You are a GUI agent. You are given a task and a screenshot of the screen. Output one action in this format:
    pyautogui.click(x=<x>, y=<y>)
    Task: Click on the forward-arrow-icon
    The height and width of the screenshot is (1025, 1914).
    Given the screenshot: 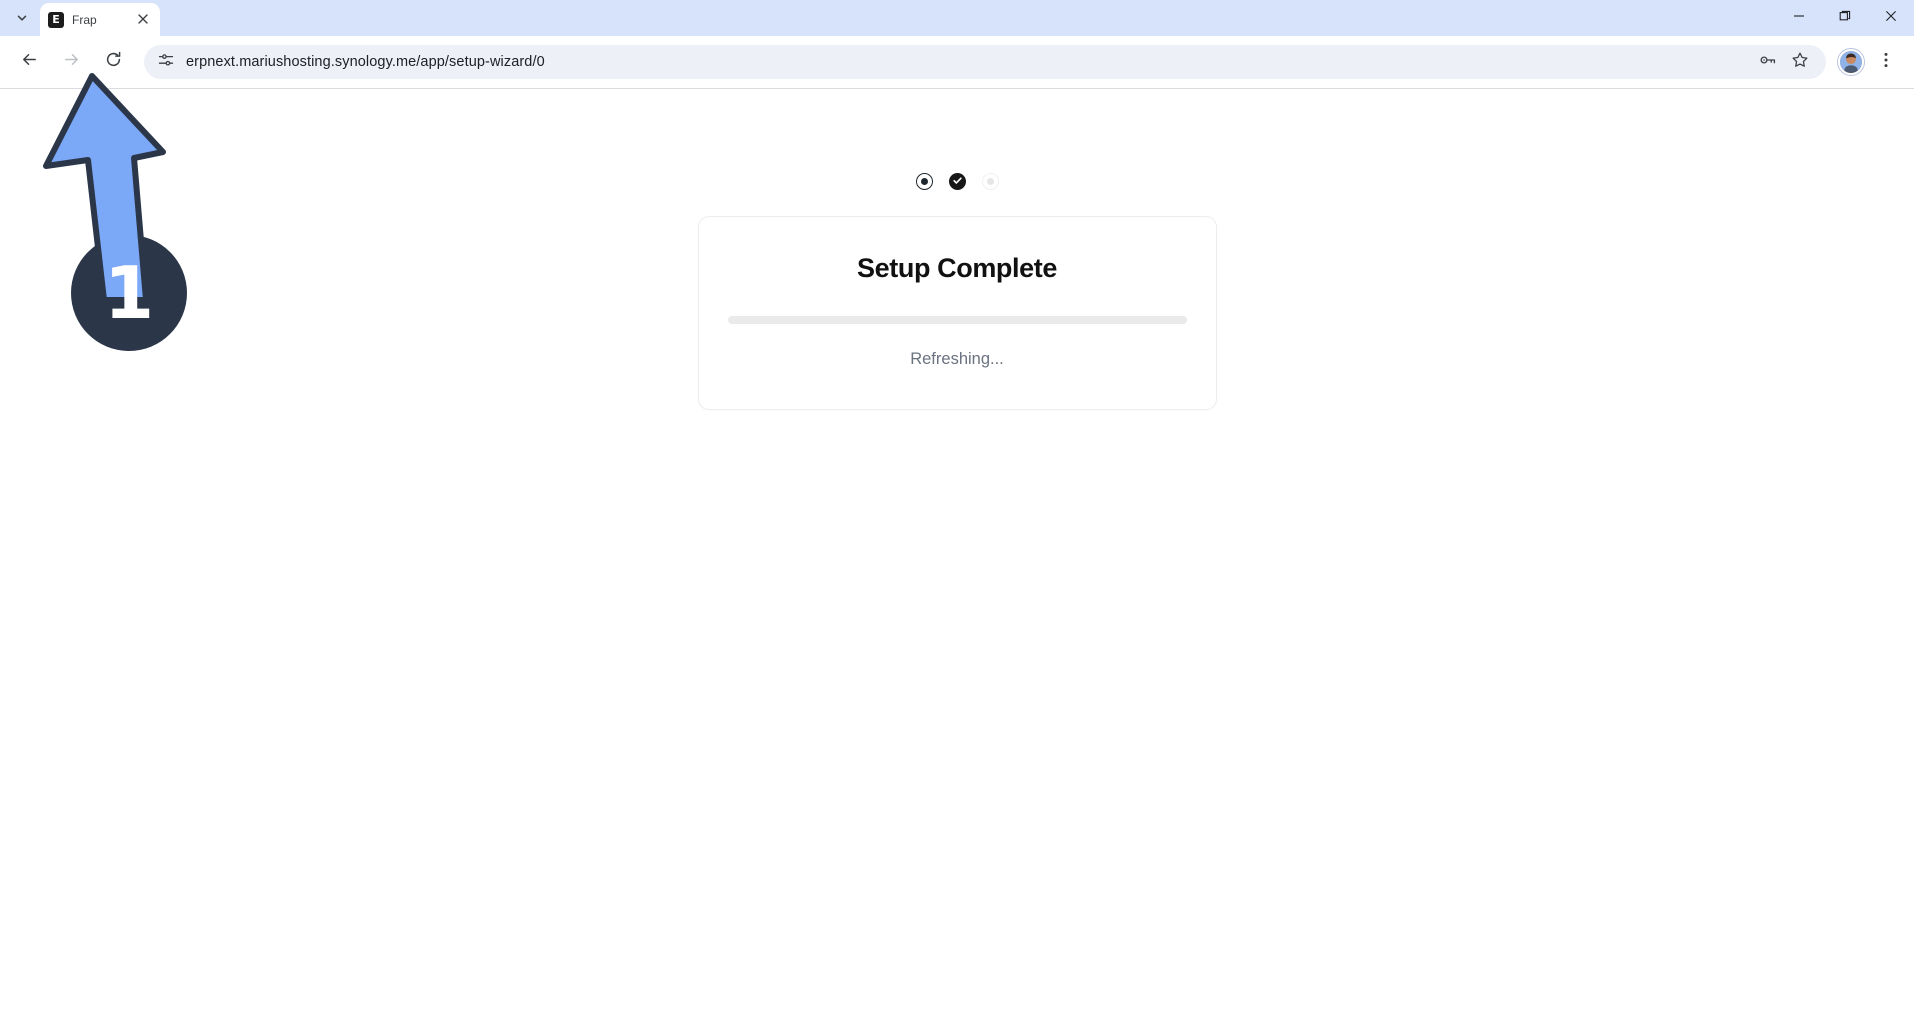 What is the action you would take?
    pyautogui.click(x=71, y=62)
    